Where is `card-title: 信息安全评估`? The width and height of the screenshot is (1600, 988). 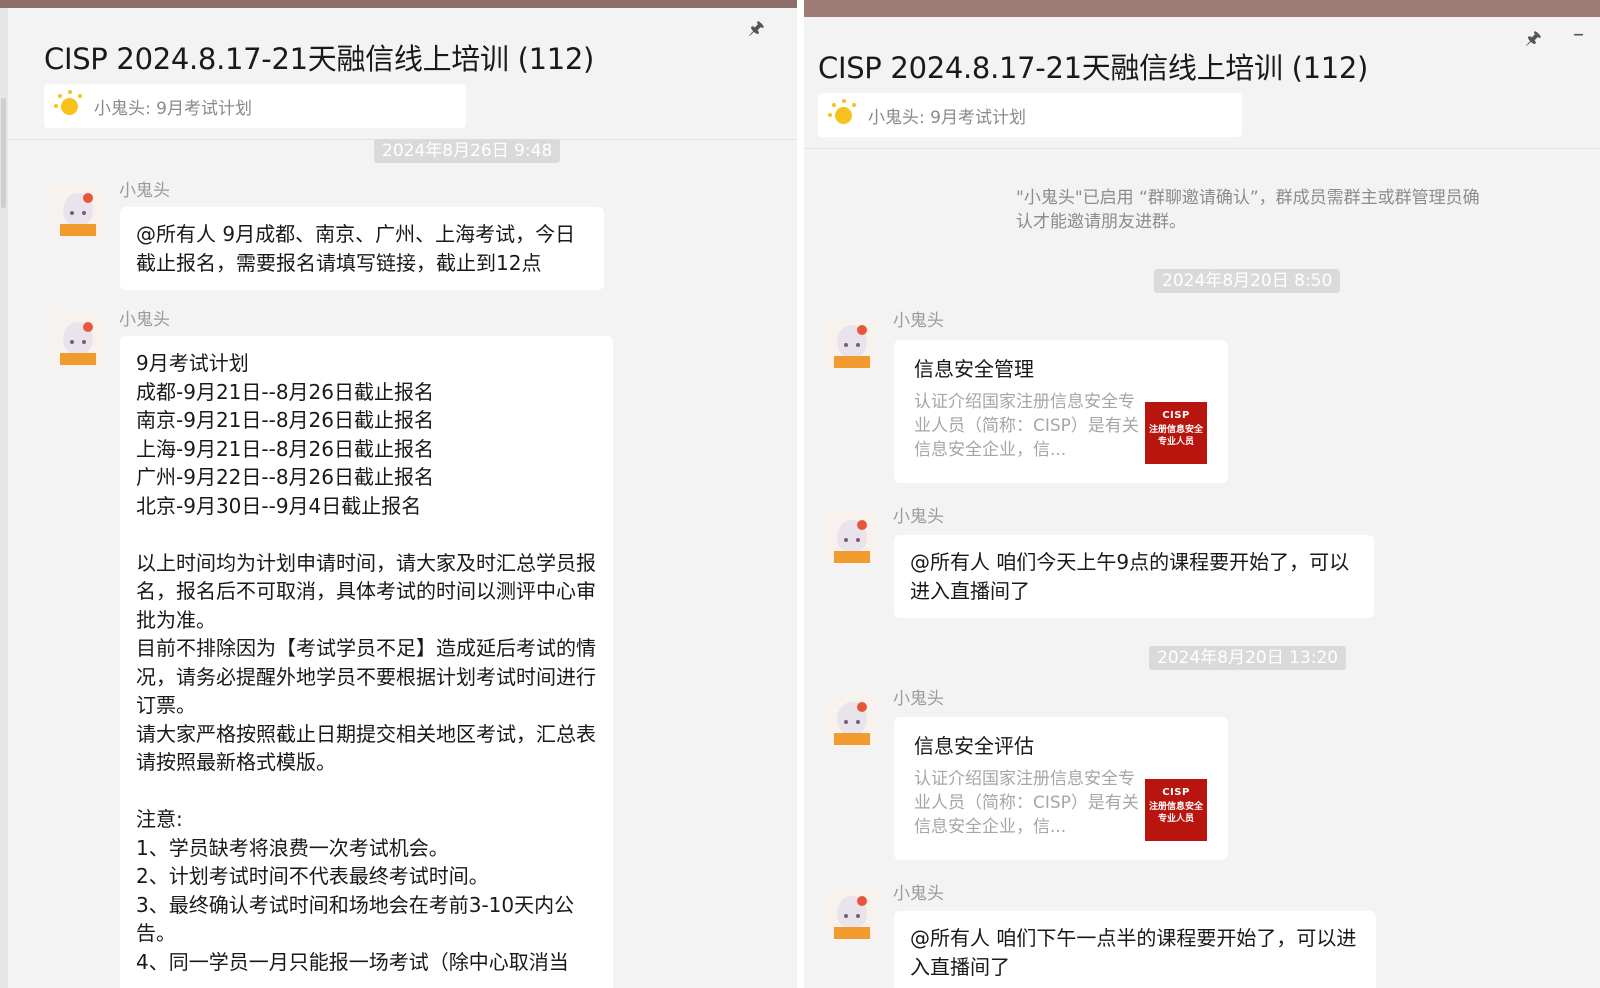
card-title: 信息安全评估 is located at coordinates (974, 746).